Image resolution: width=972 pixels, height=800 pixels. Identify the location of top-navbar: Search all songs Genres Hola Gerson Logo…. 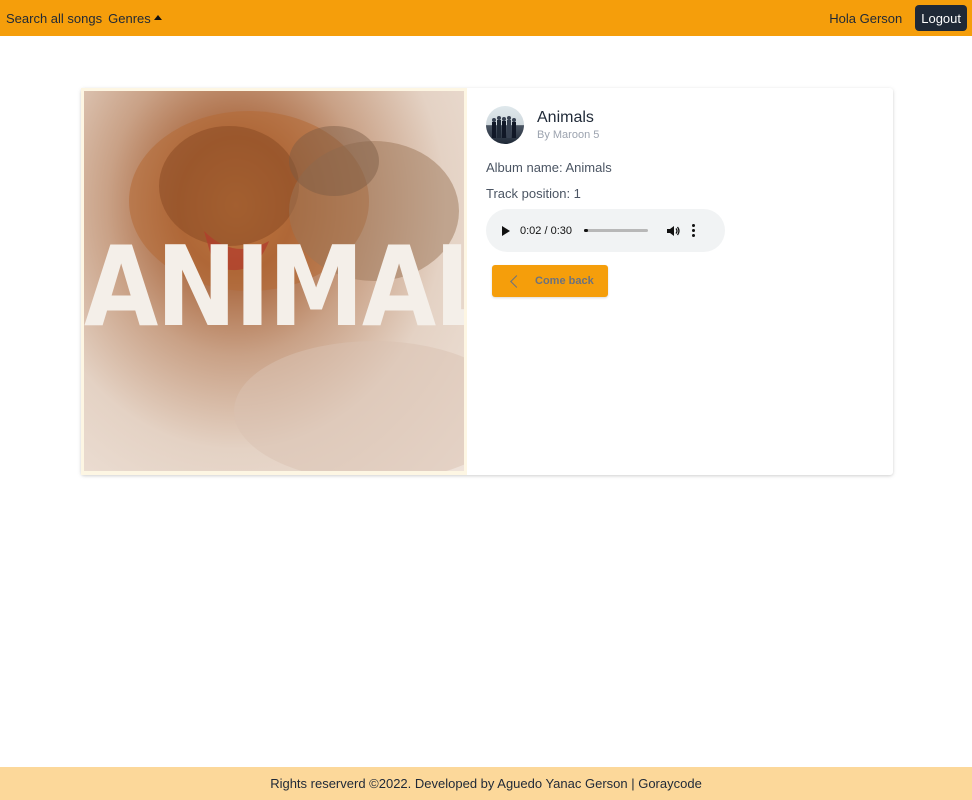
(486, 18).